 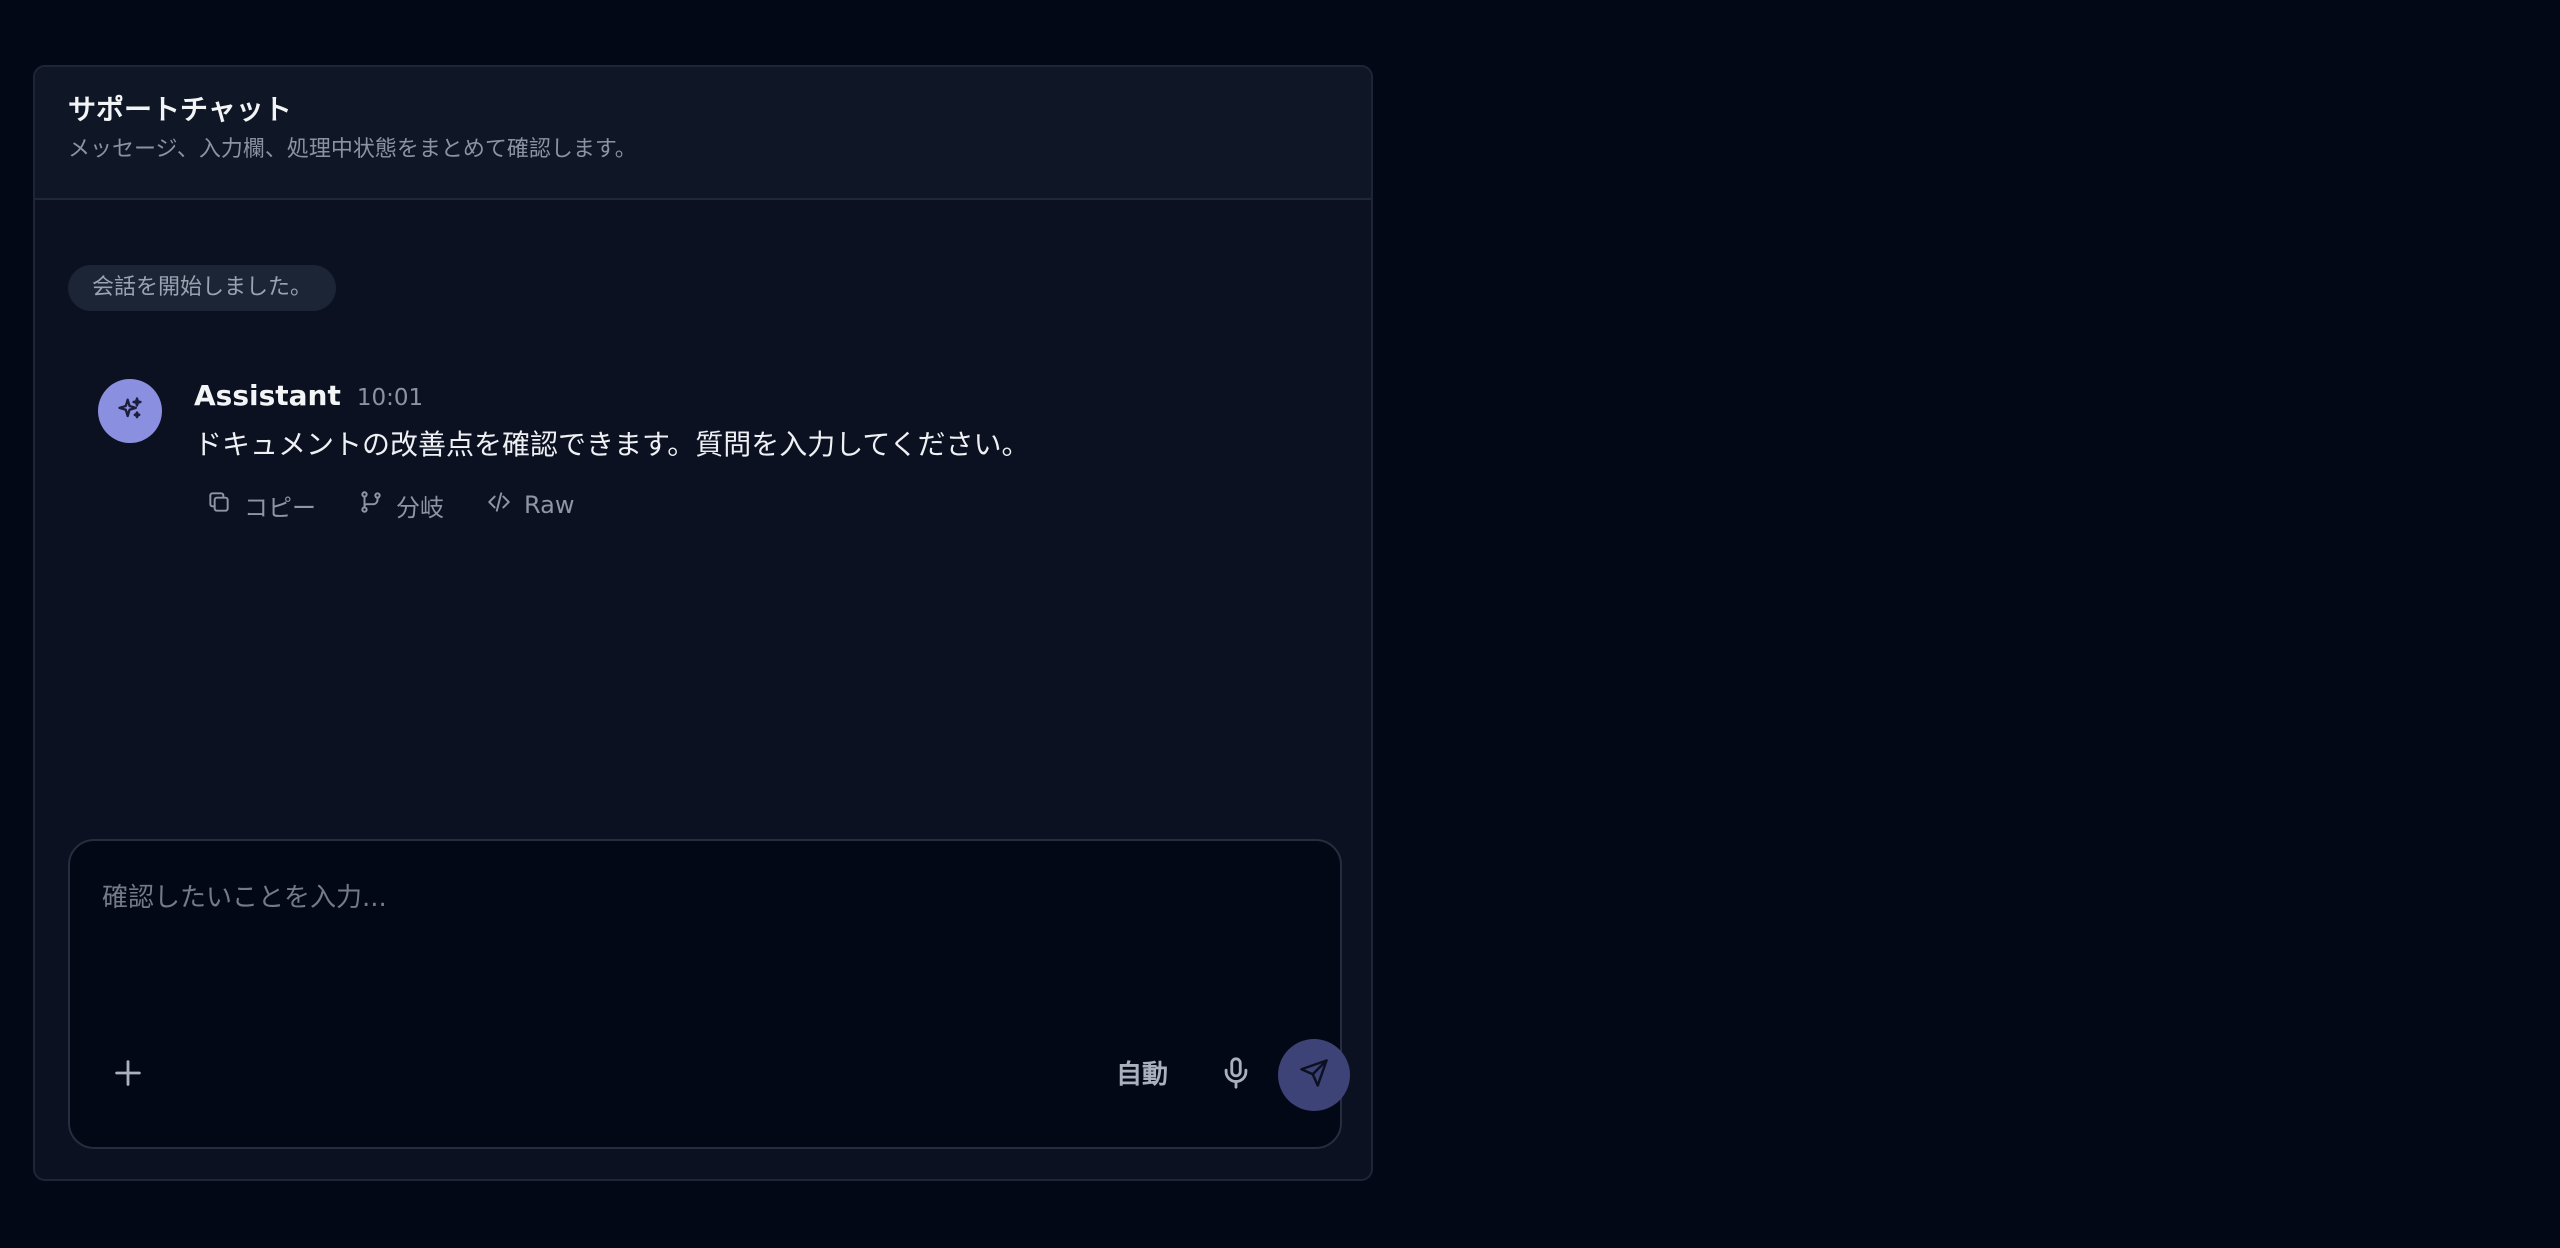 I want to click on send-icon, so click(x=1314, y=1075).